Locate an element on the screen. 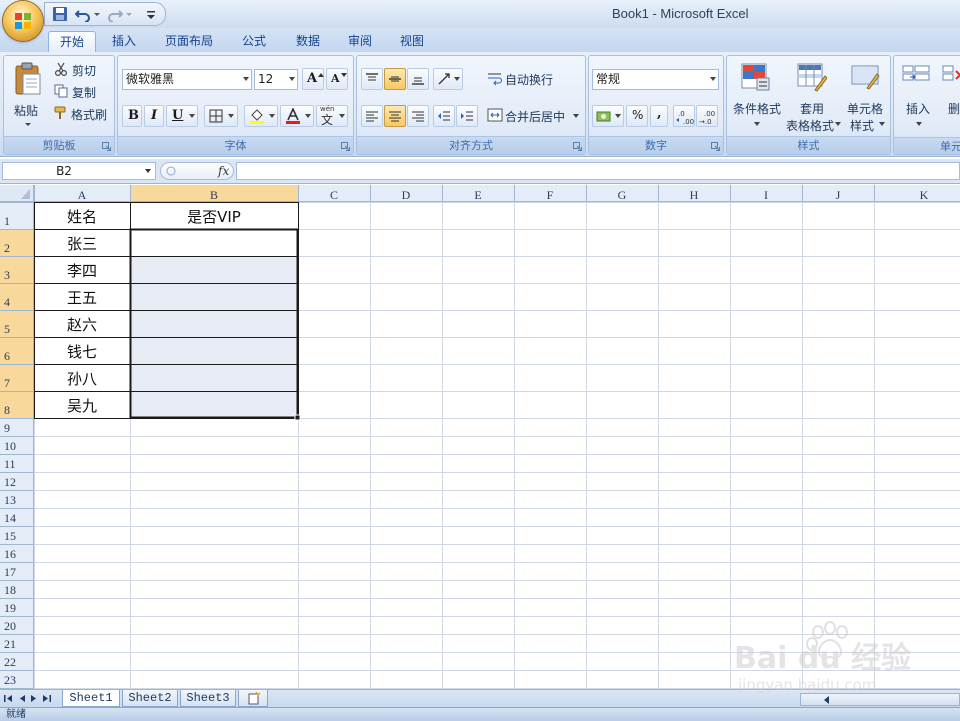 The width and height of the screenshot is (960, 721). cell-a8: 吴九 is located at coordinates (82, 406).